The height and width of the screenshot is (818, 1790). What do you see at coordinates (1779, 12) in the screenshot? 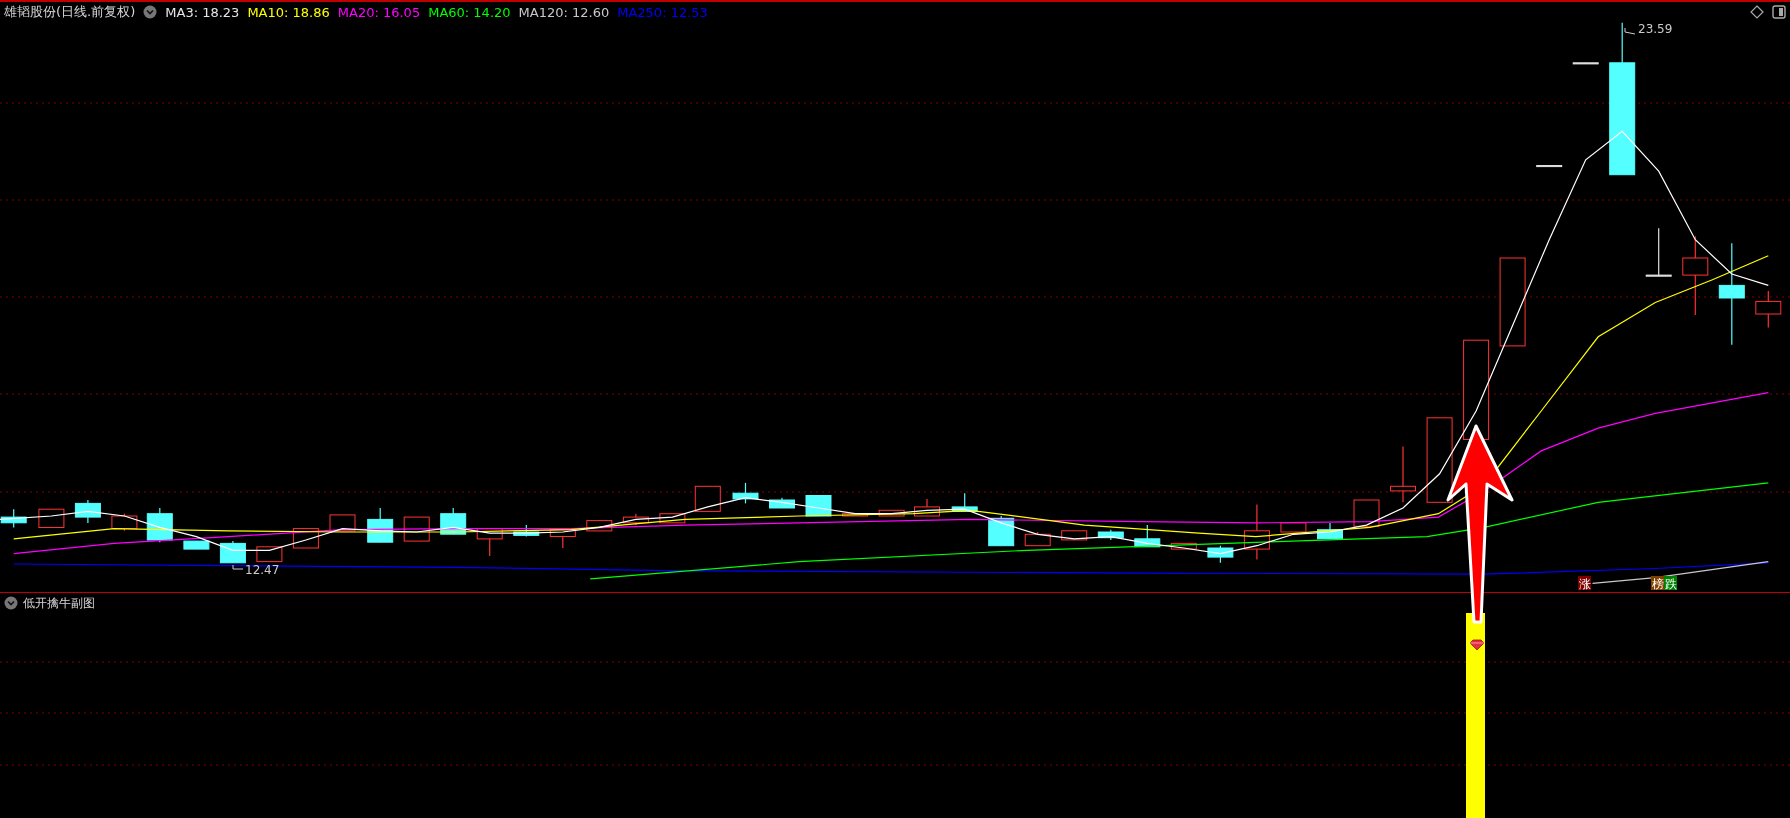
I see `panel-toggle-icon` at bounding box center [1779, 12].